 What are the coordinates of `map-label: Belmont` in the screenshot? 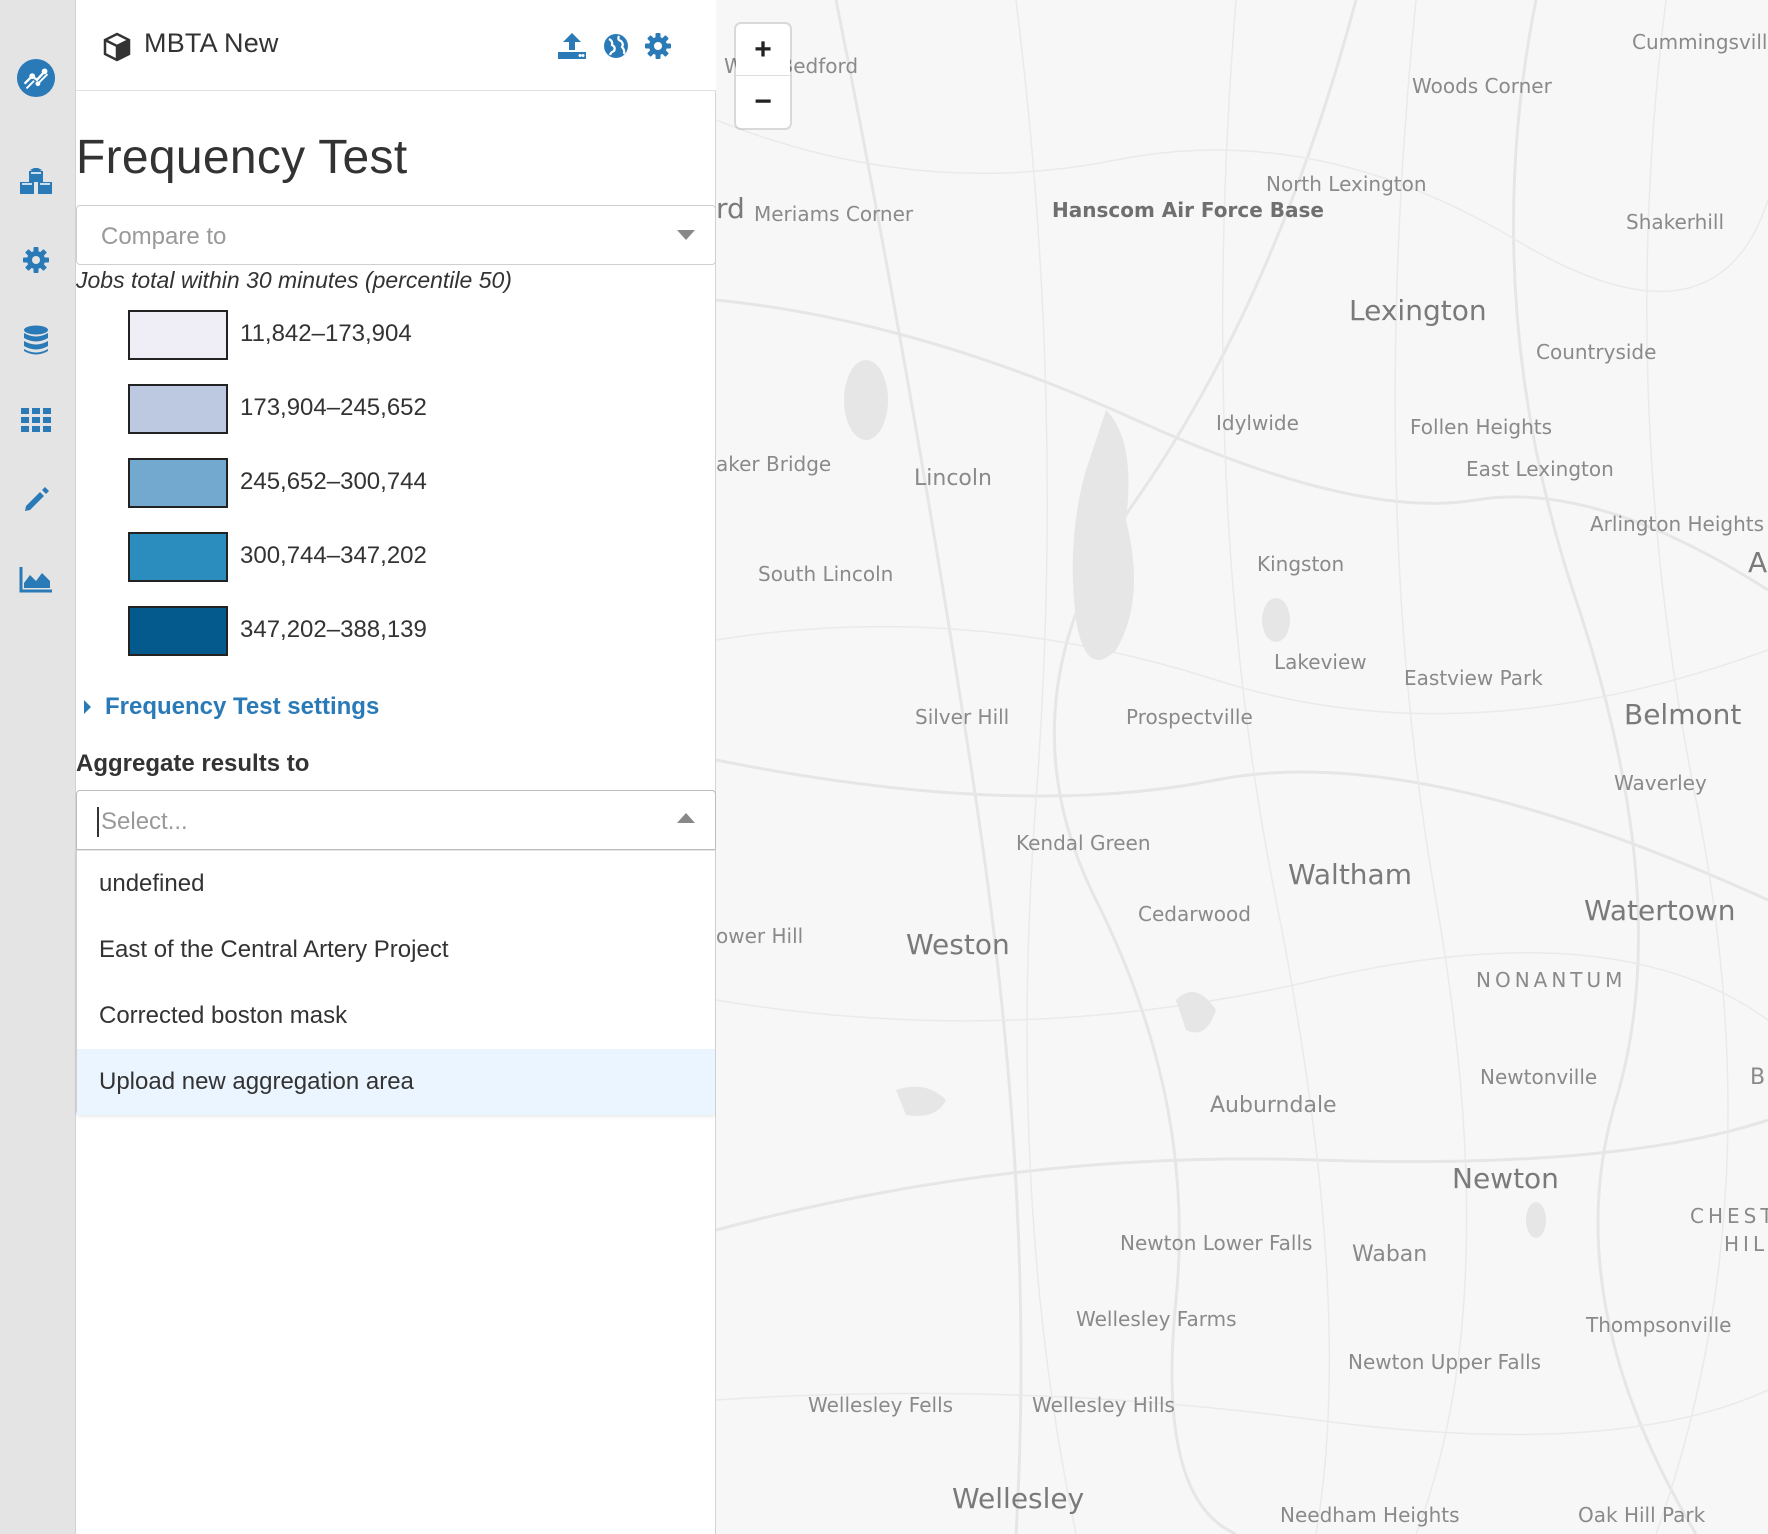 It's located at (1683, 714).